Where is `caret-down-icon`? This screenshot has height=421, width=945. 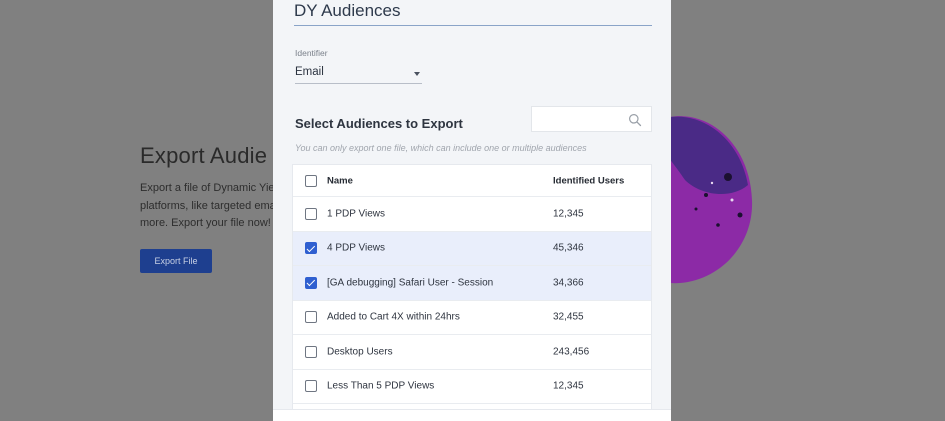 caret-down-icon is located at coordinates (417, 74).